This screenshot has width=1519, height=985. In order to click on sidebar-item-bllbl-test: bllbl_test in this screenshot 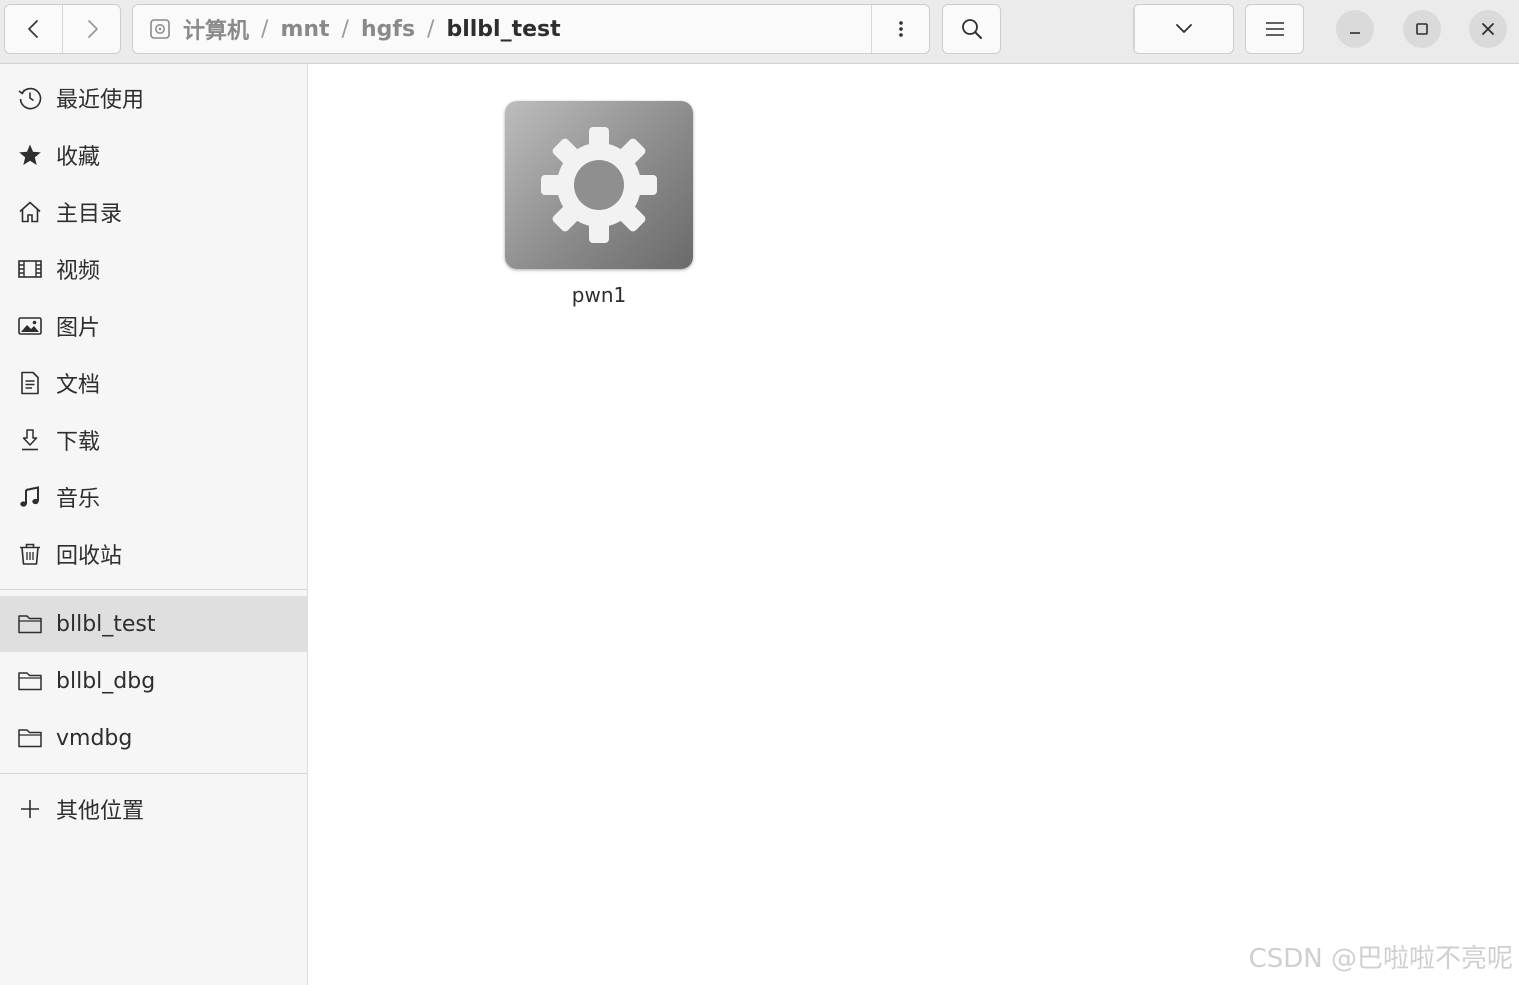, I will do `click(153, 624)`.